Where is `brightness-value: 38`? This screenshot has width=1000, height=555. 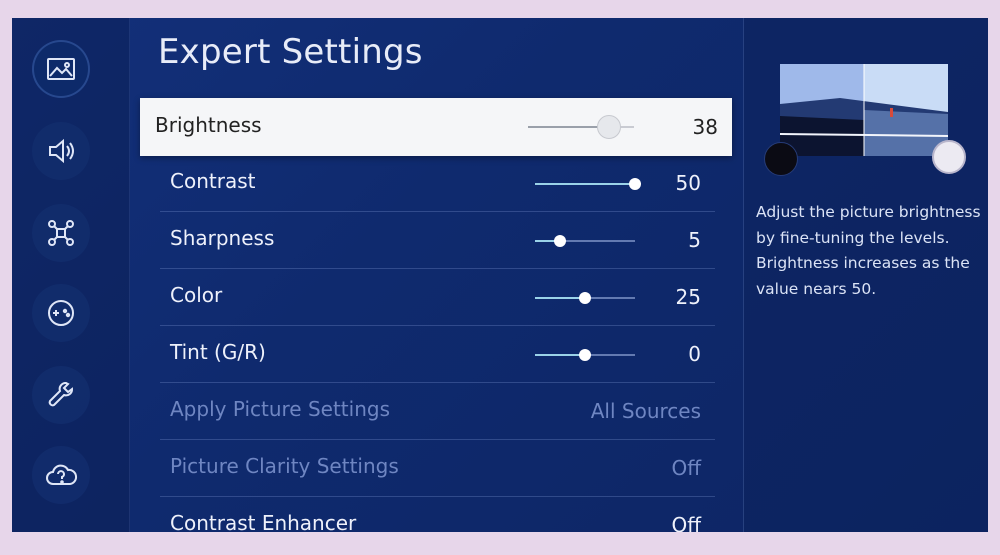 brightness-value: 38 is located at coordinates (705, 127).